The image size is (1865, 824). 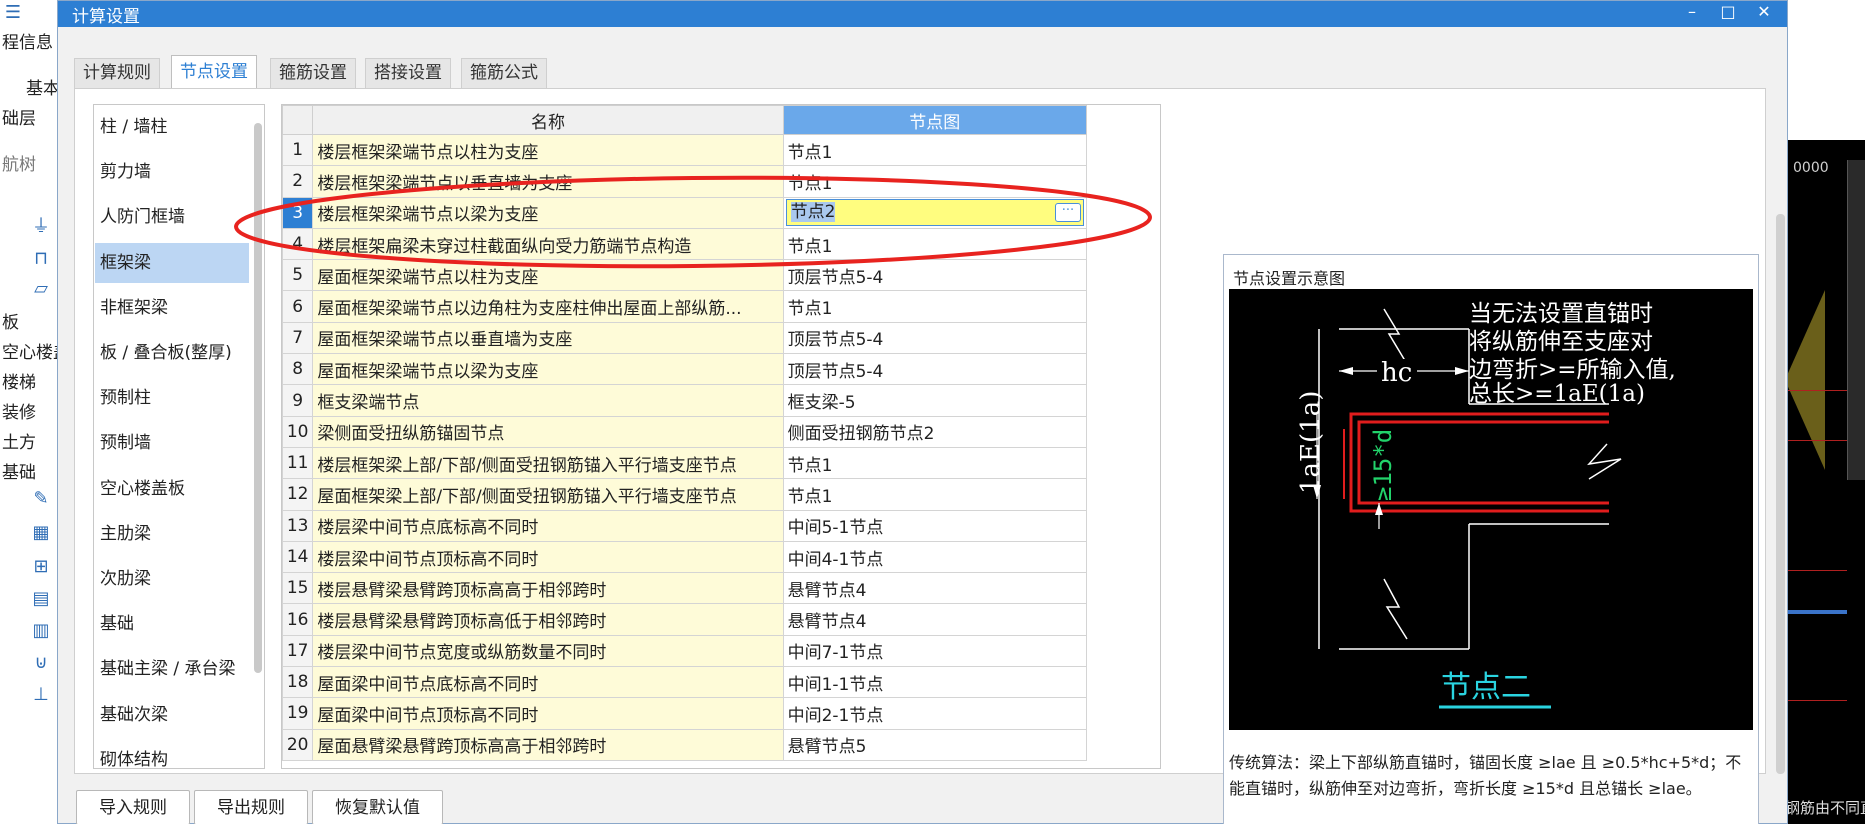 I want to click on row-name-cell: 楼层框架梁端节点以梁为支座, so click(x=548, y=212).